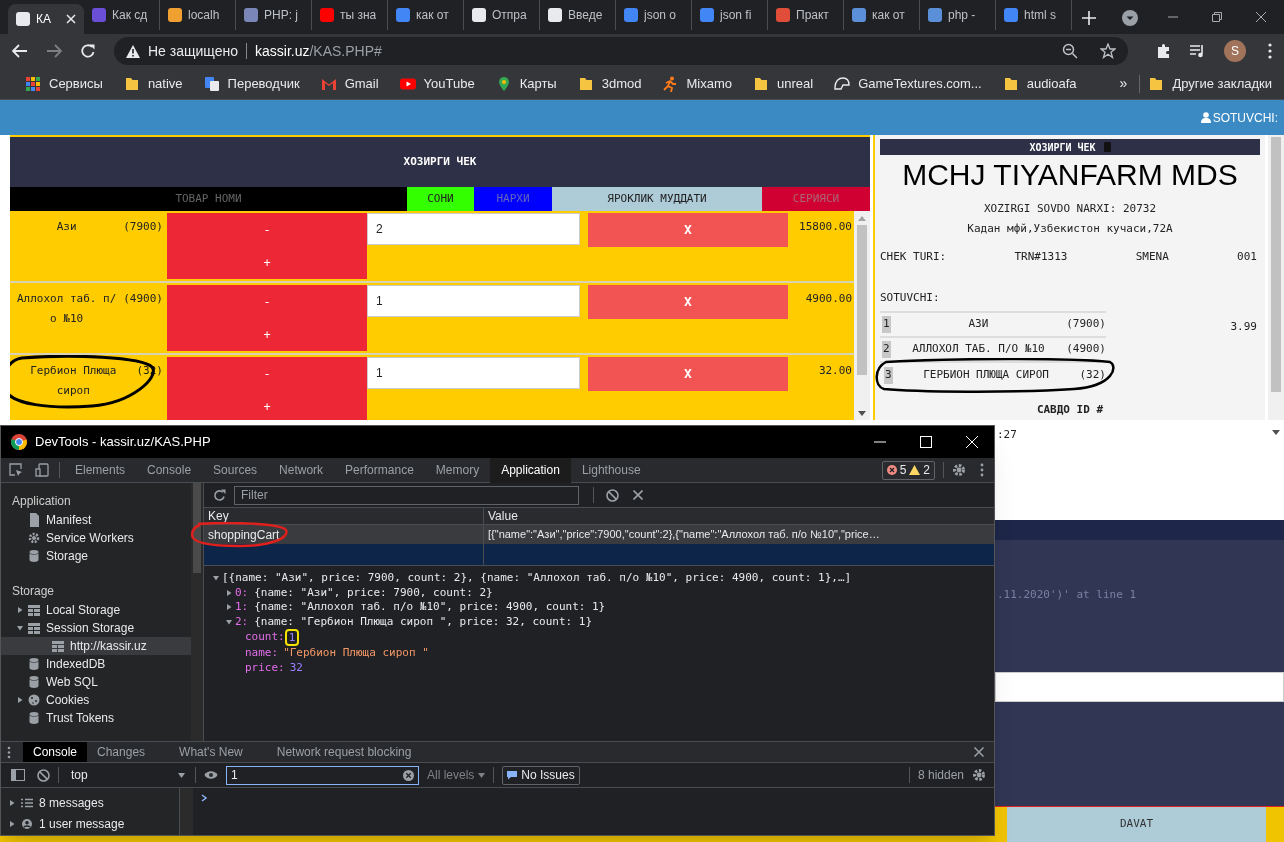 This screenshot has width=1284, height=842. What do you see at coordinates (609, 83) in the screenshot?
I see `bookmark: 3dmod` at bounding box center [609, 83].